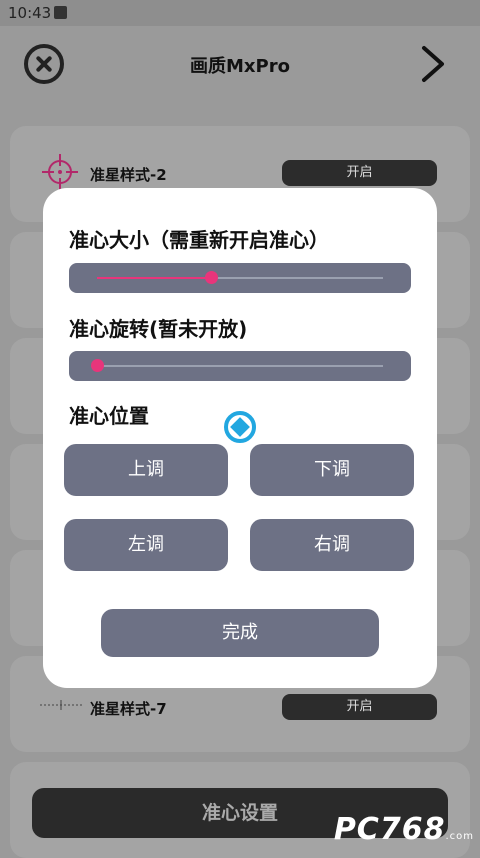  I want to click on slider-track, so click(240, 366).